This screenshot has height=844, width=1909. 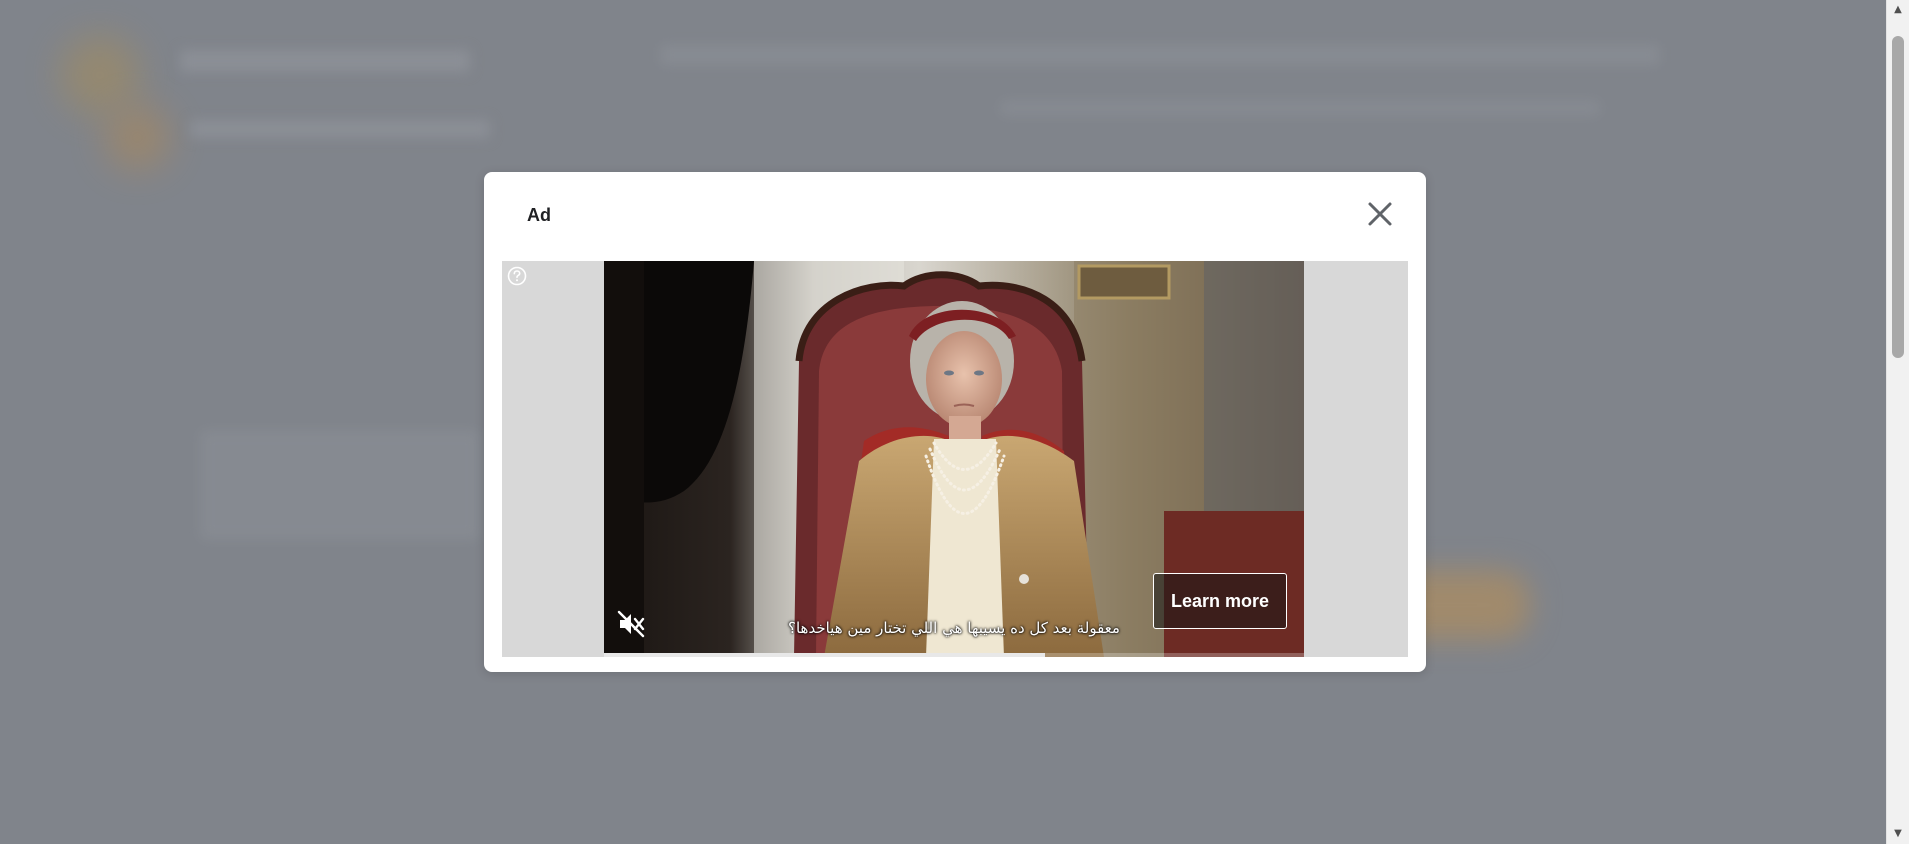 I want to click on video-progress-fill, so click(x=824, y=655).